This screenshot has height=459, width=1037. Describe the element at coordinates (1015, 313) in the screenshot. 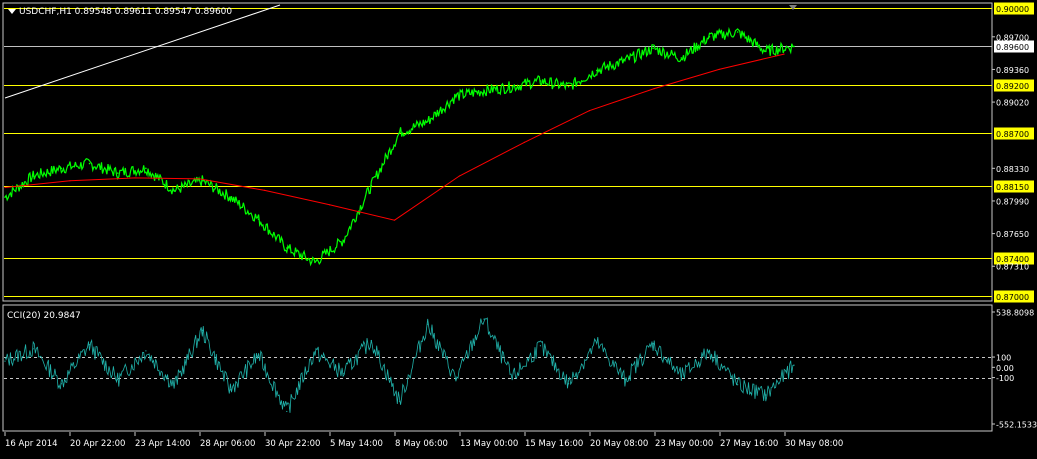

I see `cci-tick-label: 538.8098` at that location.